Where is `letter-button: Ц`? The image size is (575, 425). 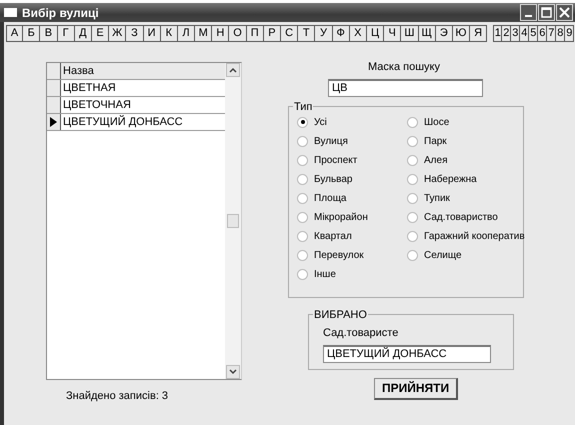
letter-button: Ц is located at coordinates (375, 33).